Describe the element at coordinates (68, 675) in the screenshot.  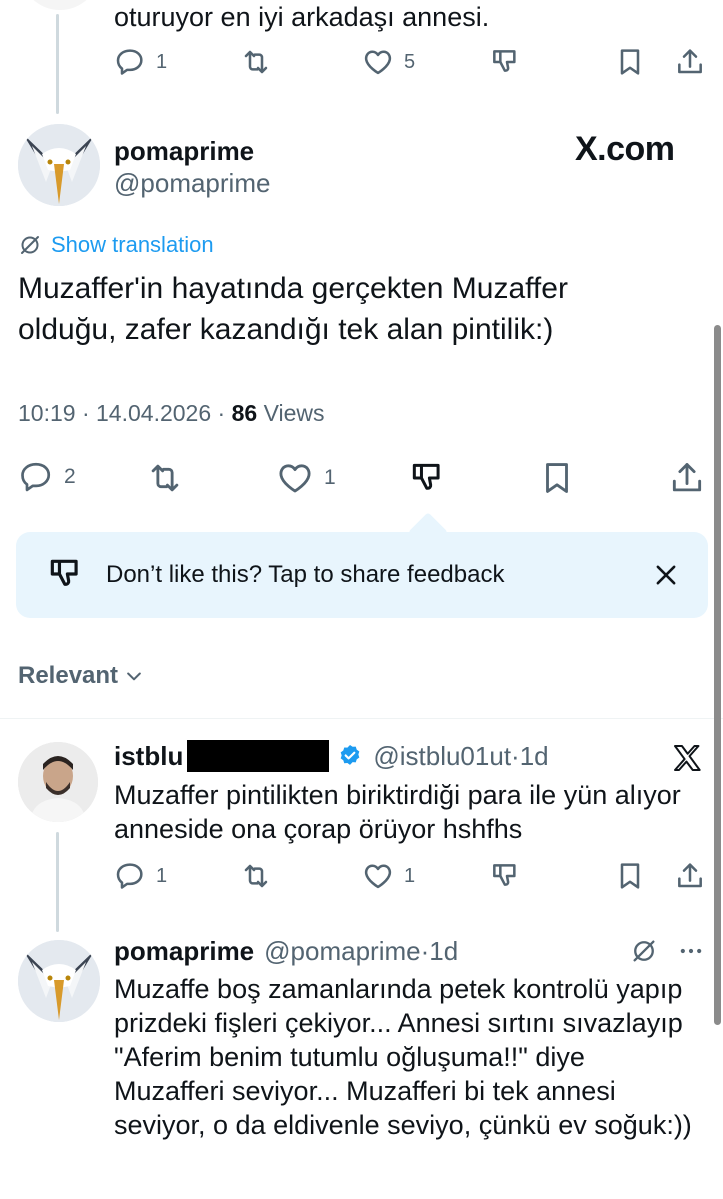
I see `sort-label: Relevant` at that location.